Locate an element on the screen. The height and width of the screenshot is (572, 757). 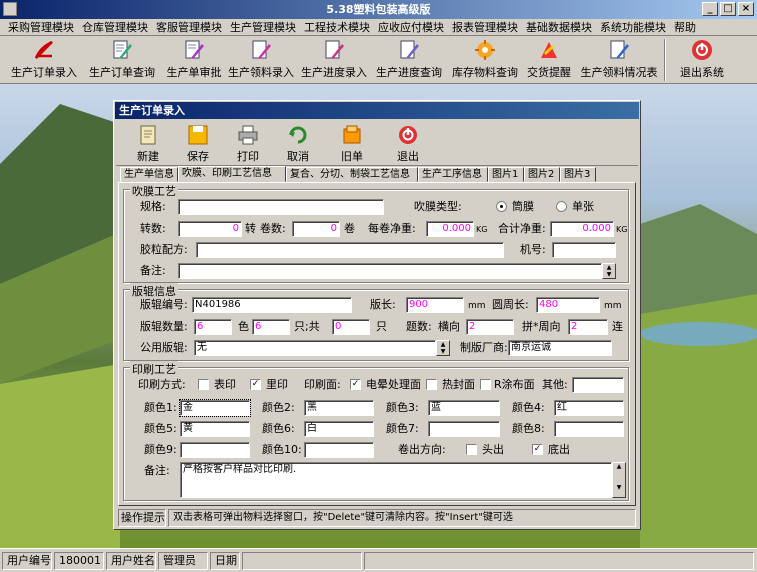
heat-seal-checkbox is located at coordinates (431, 384).